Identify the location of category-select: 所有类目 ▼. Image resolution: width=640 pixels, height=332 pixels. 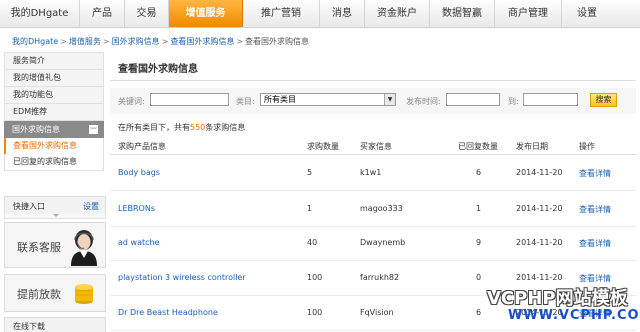
(328, 99).